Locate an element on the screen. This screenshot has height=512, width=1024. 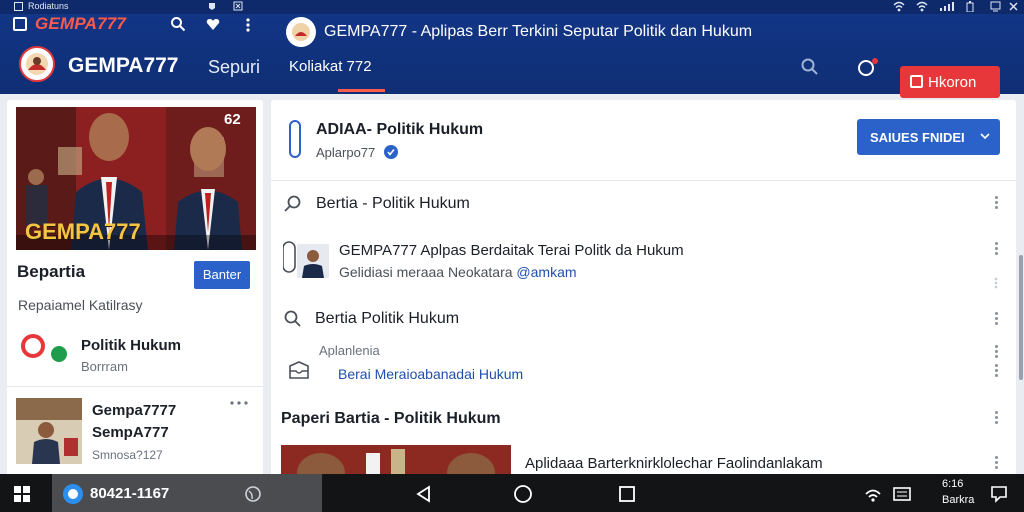
keyboard-icon is located at coordinates (902, 494).